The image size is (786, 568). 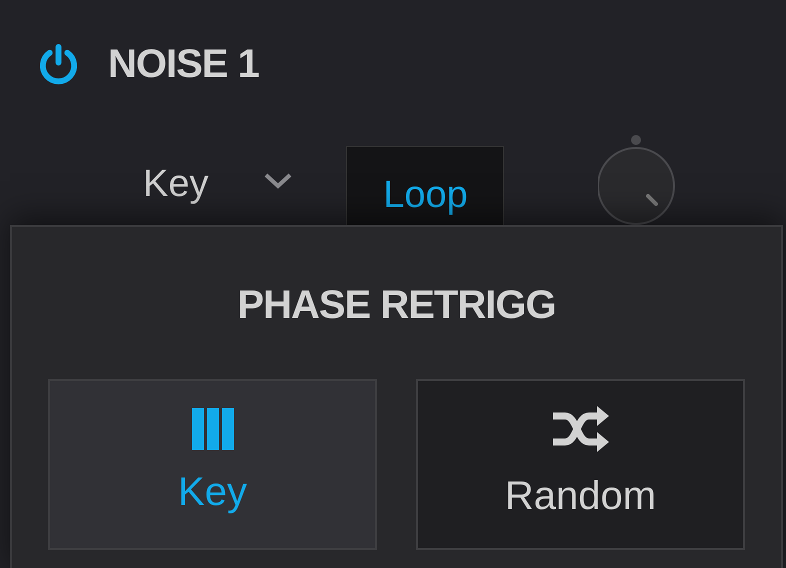 I want to click on module-title: NOISE 1, so click(x=183, y=64).